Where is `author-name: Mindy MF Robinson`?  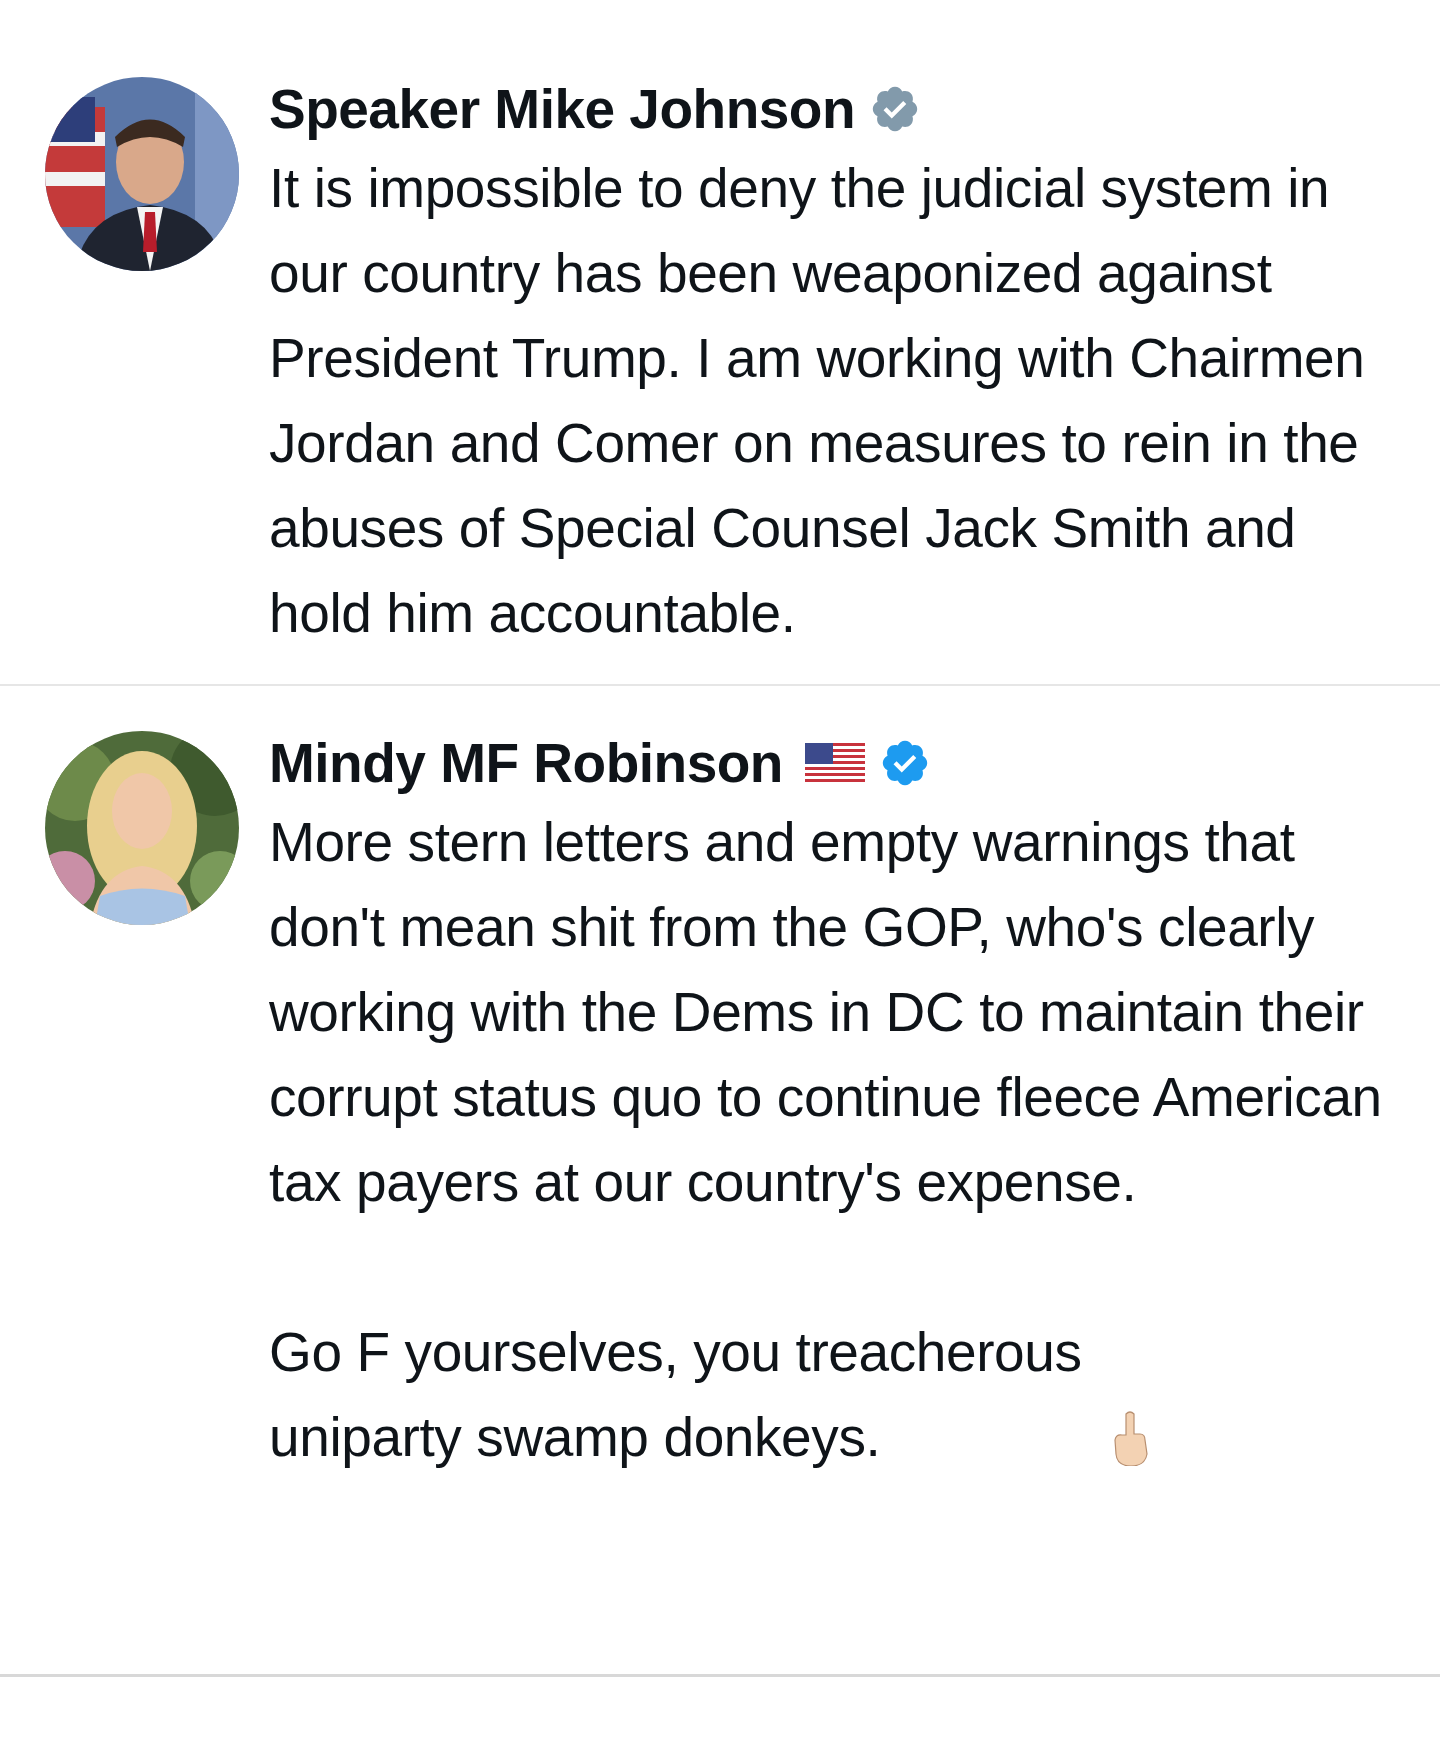
author-name: Mindy MF Robinson is located at coordinates (526, 763).